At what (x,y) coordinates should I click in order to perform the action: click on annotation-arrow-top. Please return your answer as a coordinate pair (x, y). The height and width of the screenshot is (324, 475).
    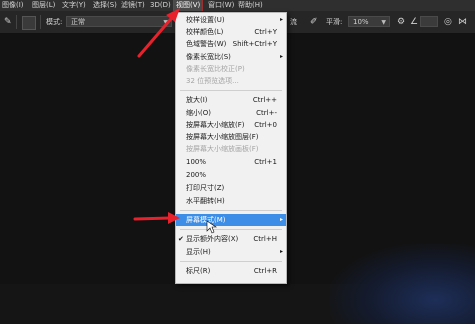
    Looking at the image, I should click on (158, 33).